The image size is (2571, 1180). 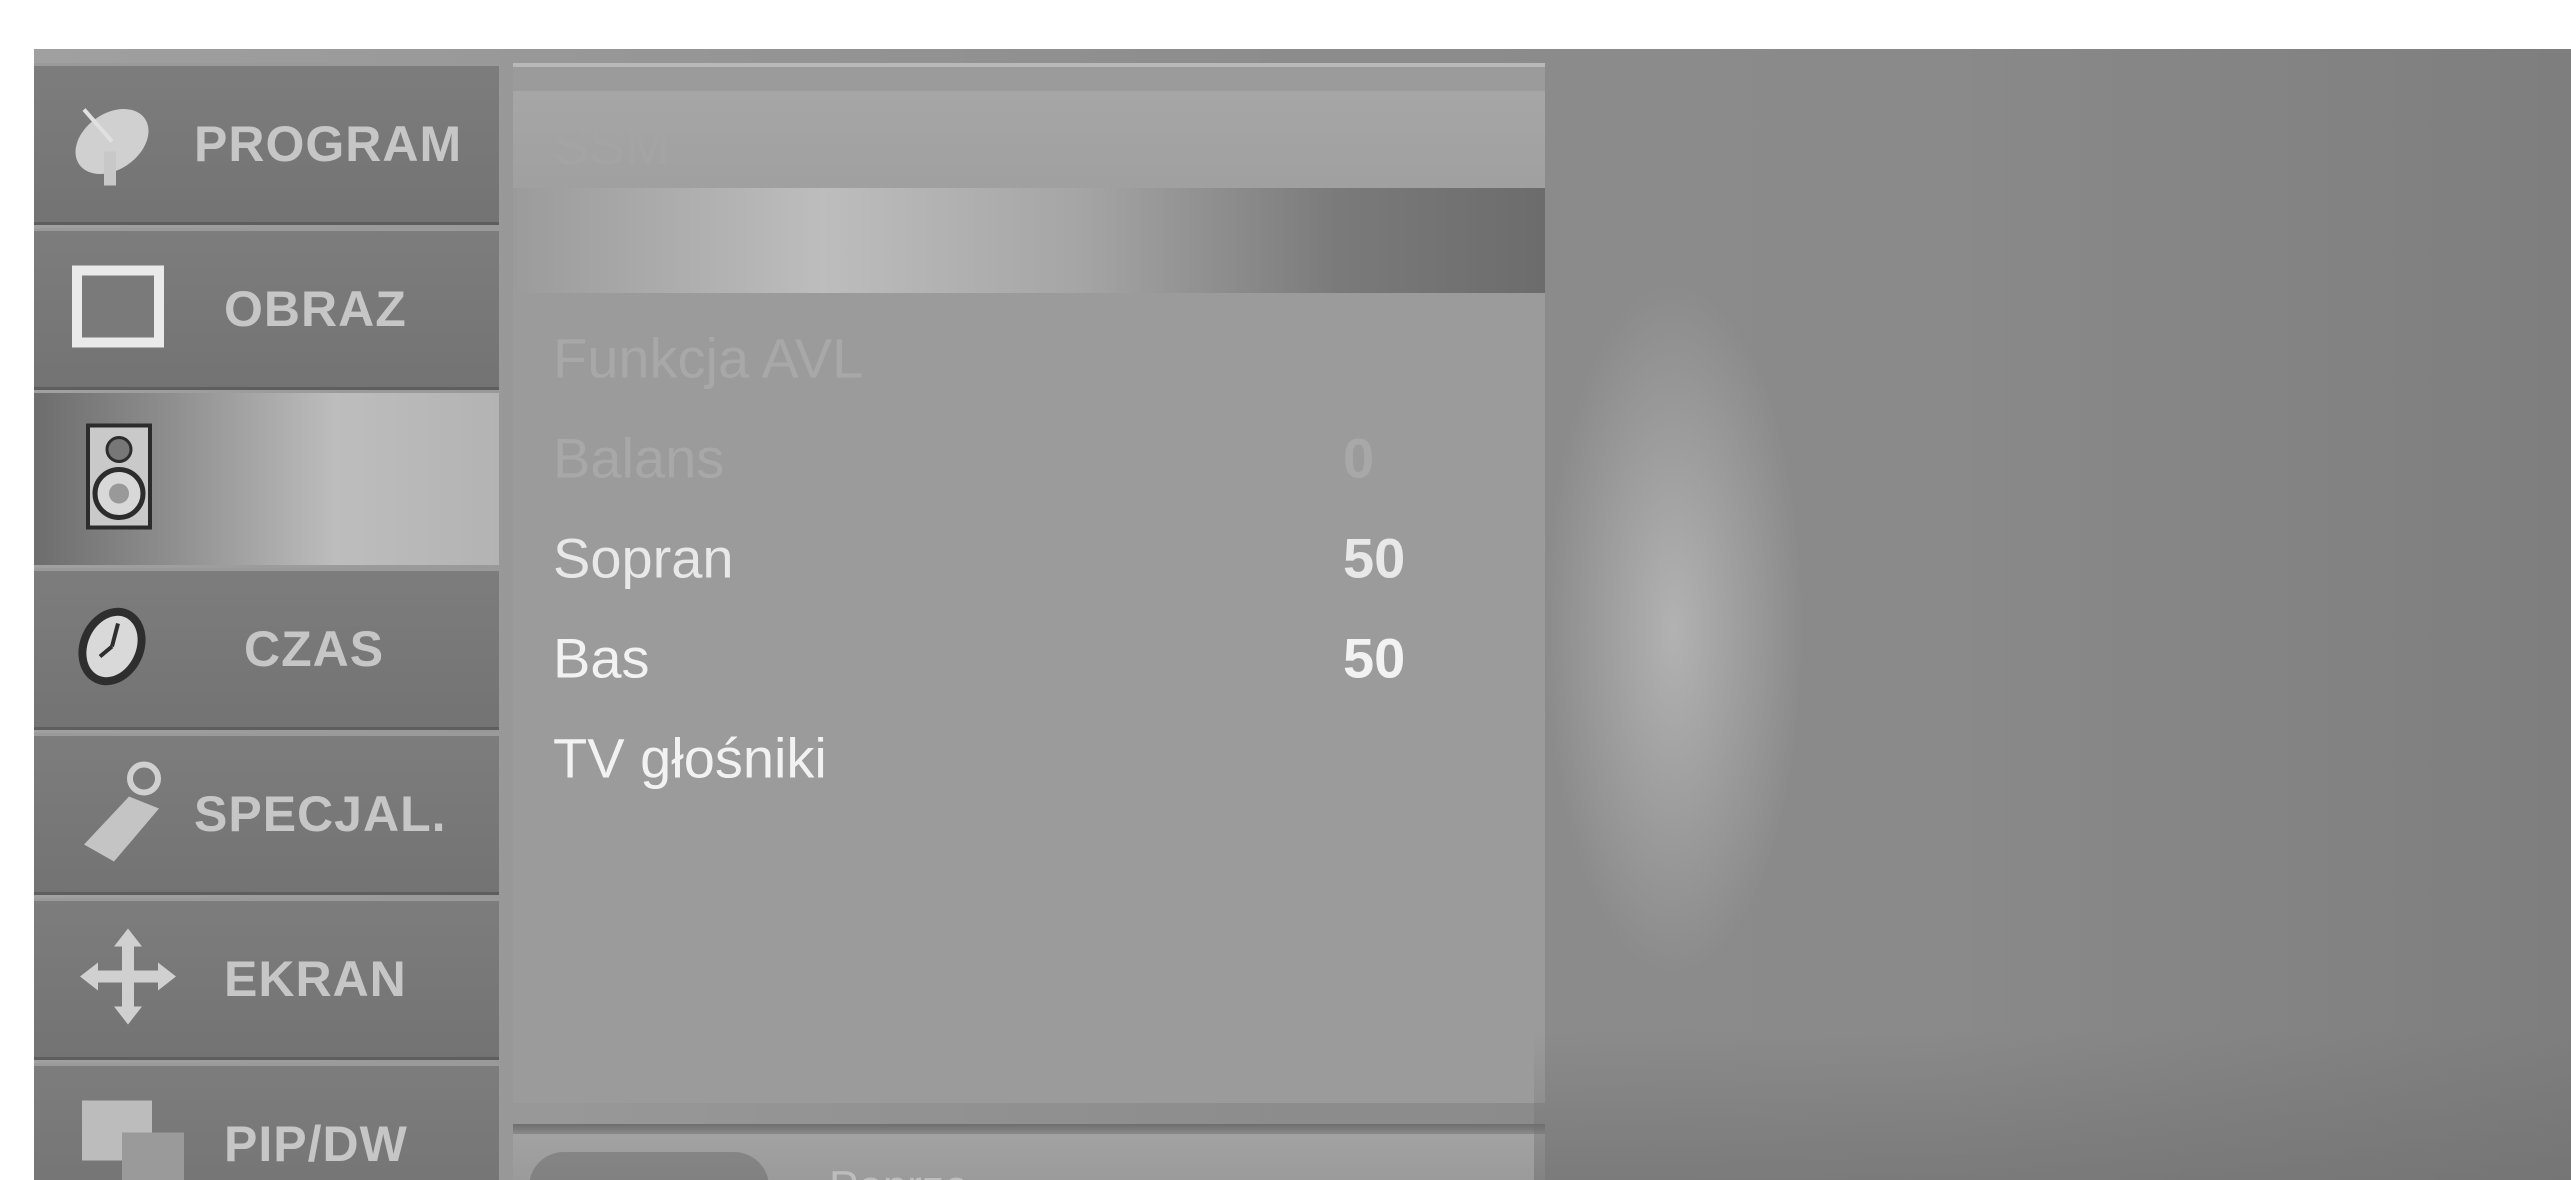 What do you see at coordinates (1029, 240) in the screenshot?
I see `selection-highlight` at bounding box center [1029, 240].